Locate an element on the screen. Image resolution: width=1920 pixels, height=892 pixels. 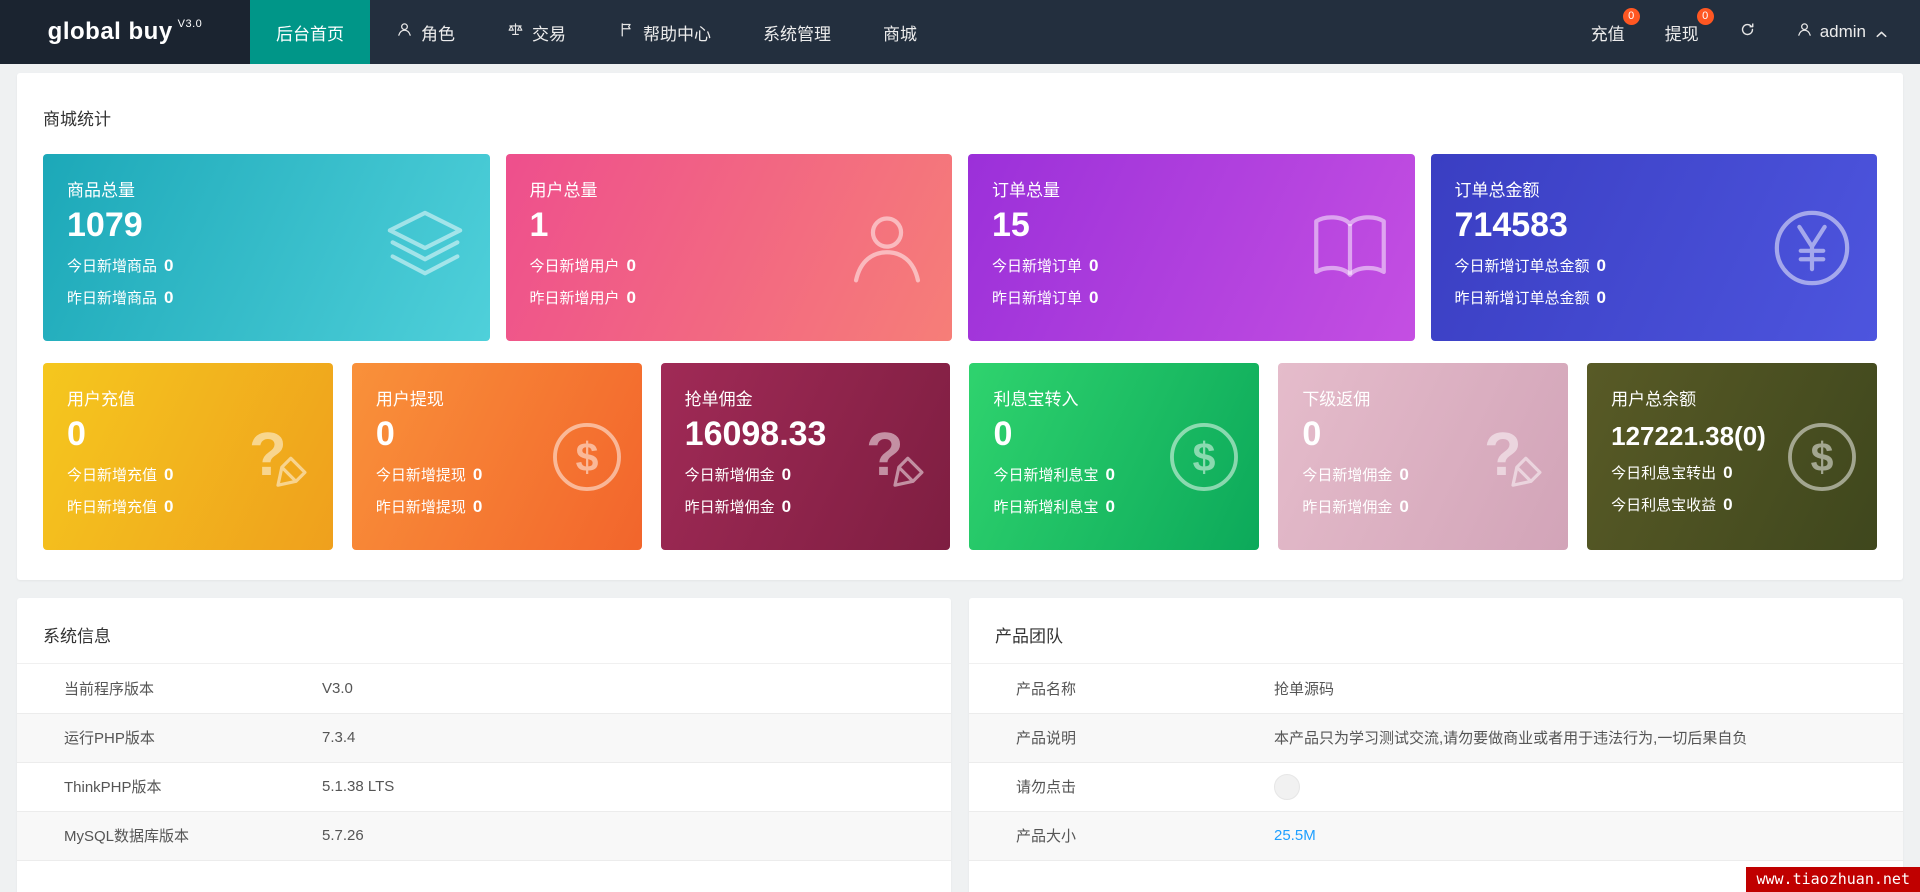
nav-help-center: 帮助中心 is located at coordinates (664, 32).